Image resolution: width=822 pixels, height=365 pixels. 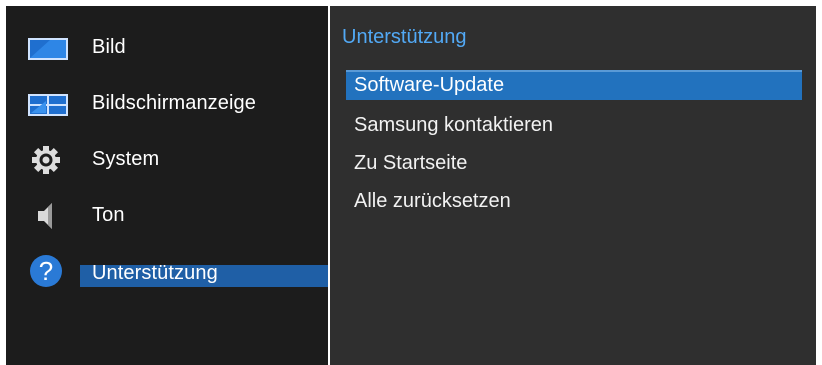 I want to click on onscreen-display-icon, so click(x=48, y=104).